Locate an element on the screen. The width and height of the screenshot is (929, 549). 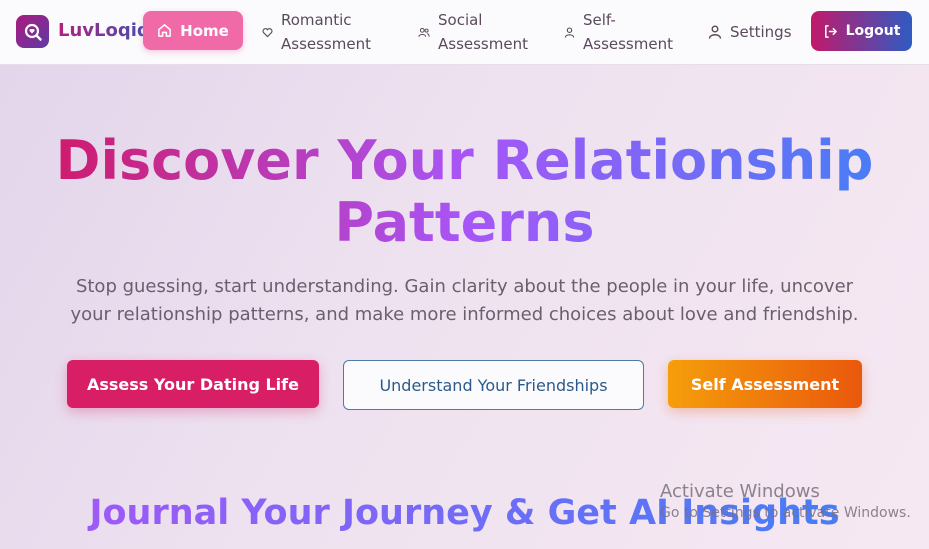
home-icon is located at coordinates (164, 30).